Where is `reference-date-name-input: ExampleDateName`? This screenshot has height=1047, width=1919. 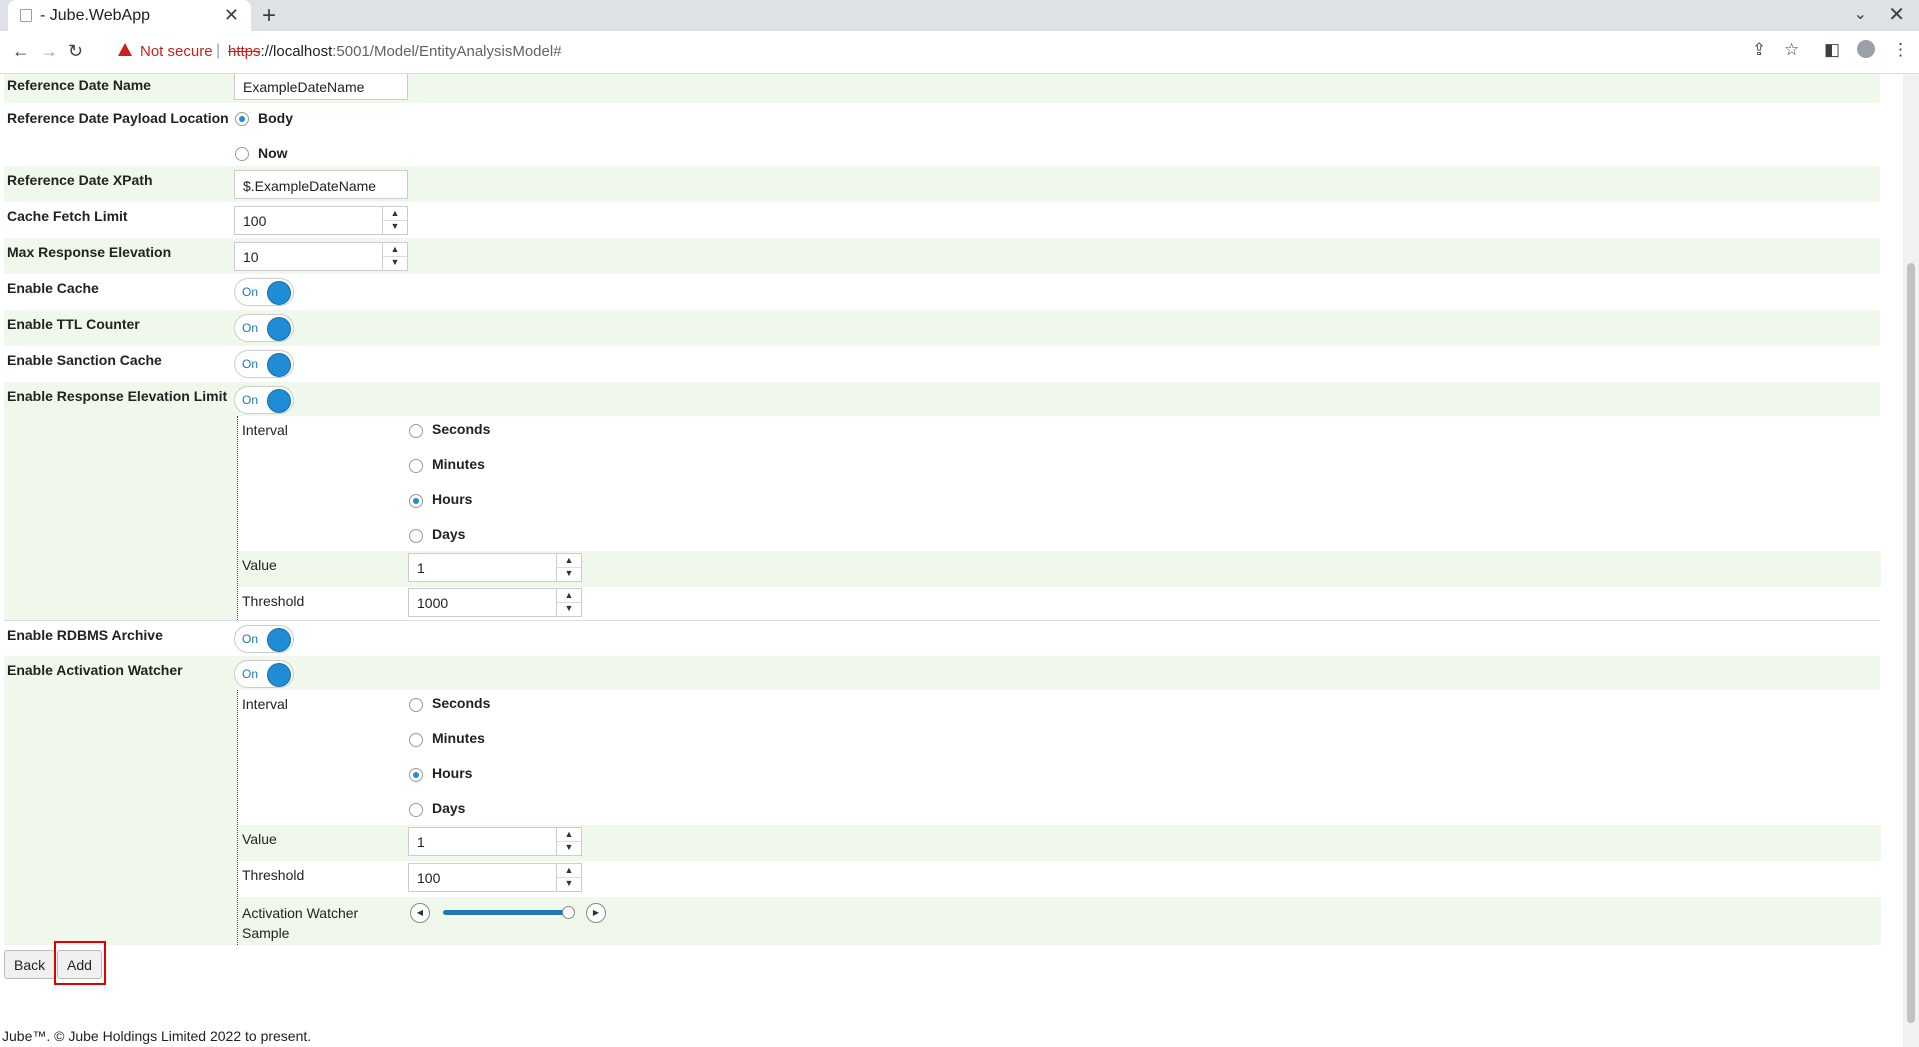
reference-date-name-input: ExampleDateName is located at coordinates (321, 87).